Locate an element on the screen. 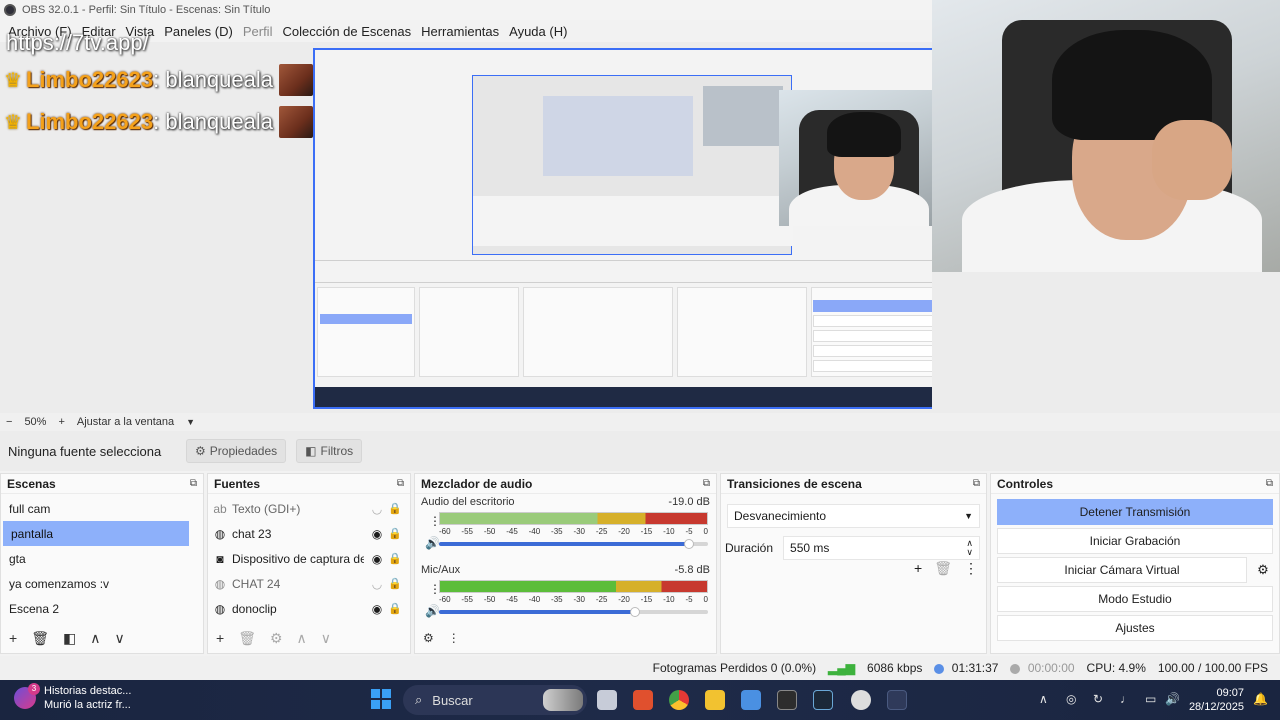  taskbar-search: ⌕ Buscar is located at coordinates (495, 700).